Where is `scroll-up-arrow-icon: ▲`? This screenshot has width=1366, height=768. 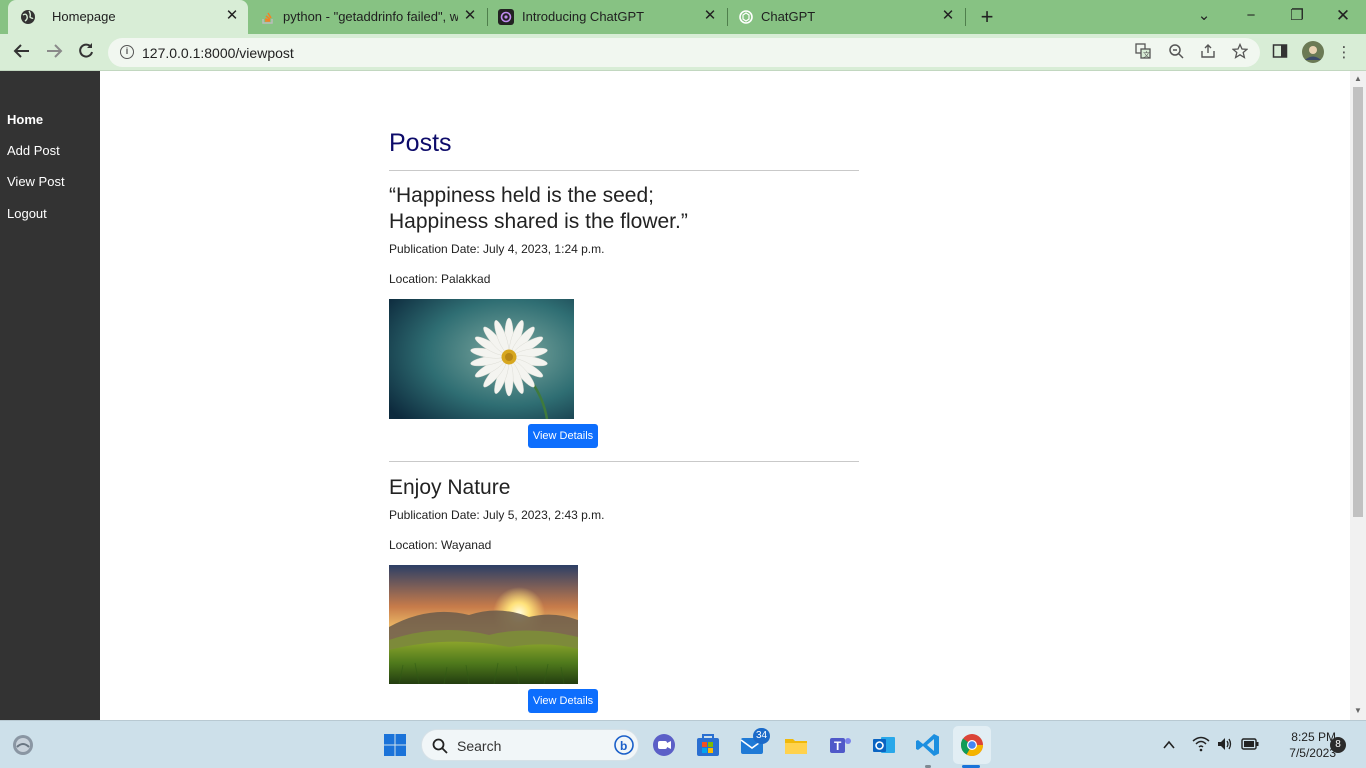
scroll-up-arrow-icon: ▲ is located at coordinates (1358, 79).